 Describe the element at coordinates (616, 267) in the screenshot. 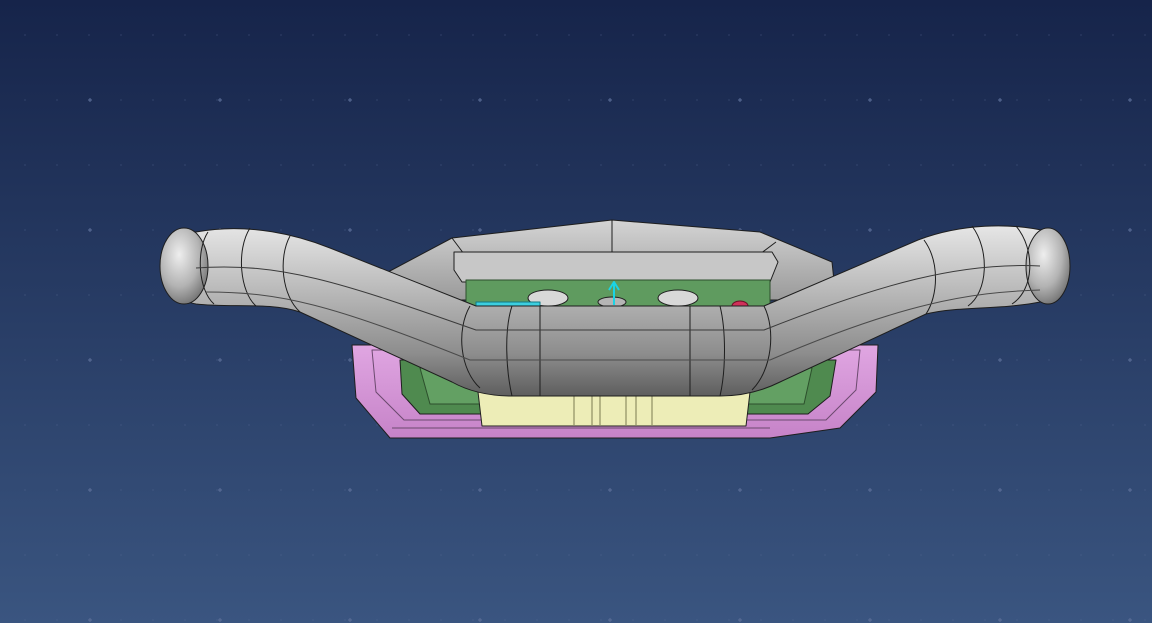

I see `top-block` at that location.